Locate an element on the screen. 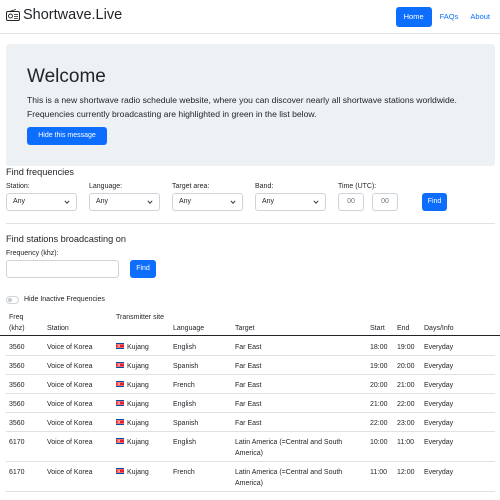 Image resolution: width=500 pixels, height=500 pixels. language-select: Any is located at coordinates (124, 202).